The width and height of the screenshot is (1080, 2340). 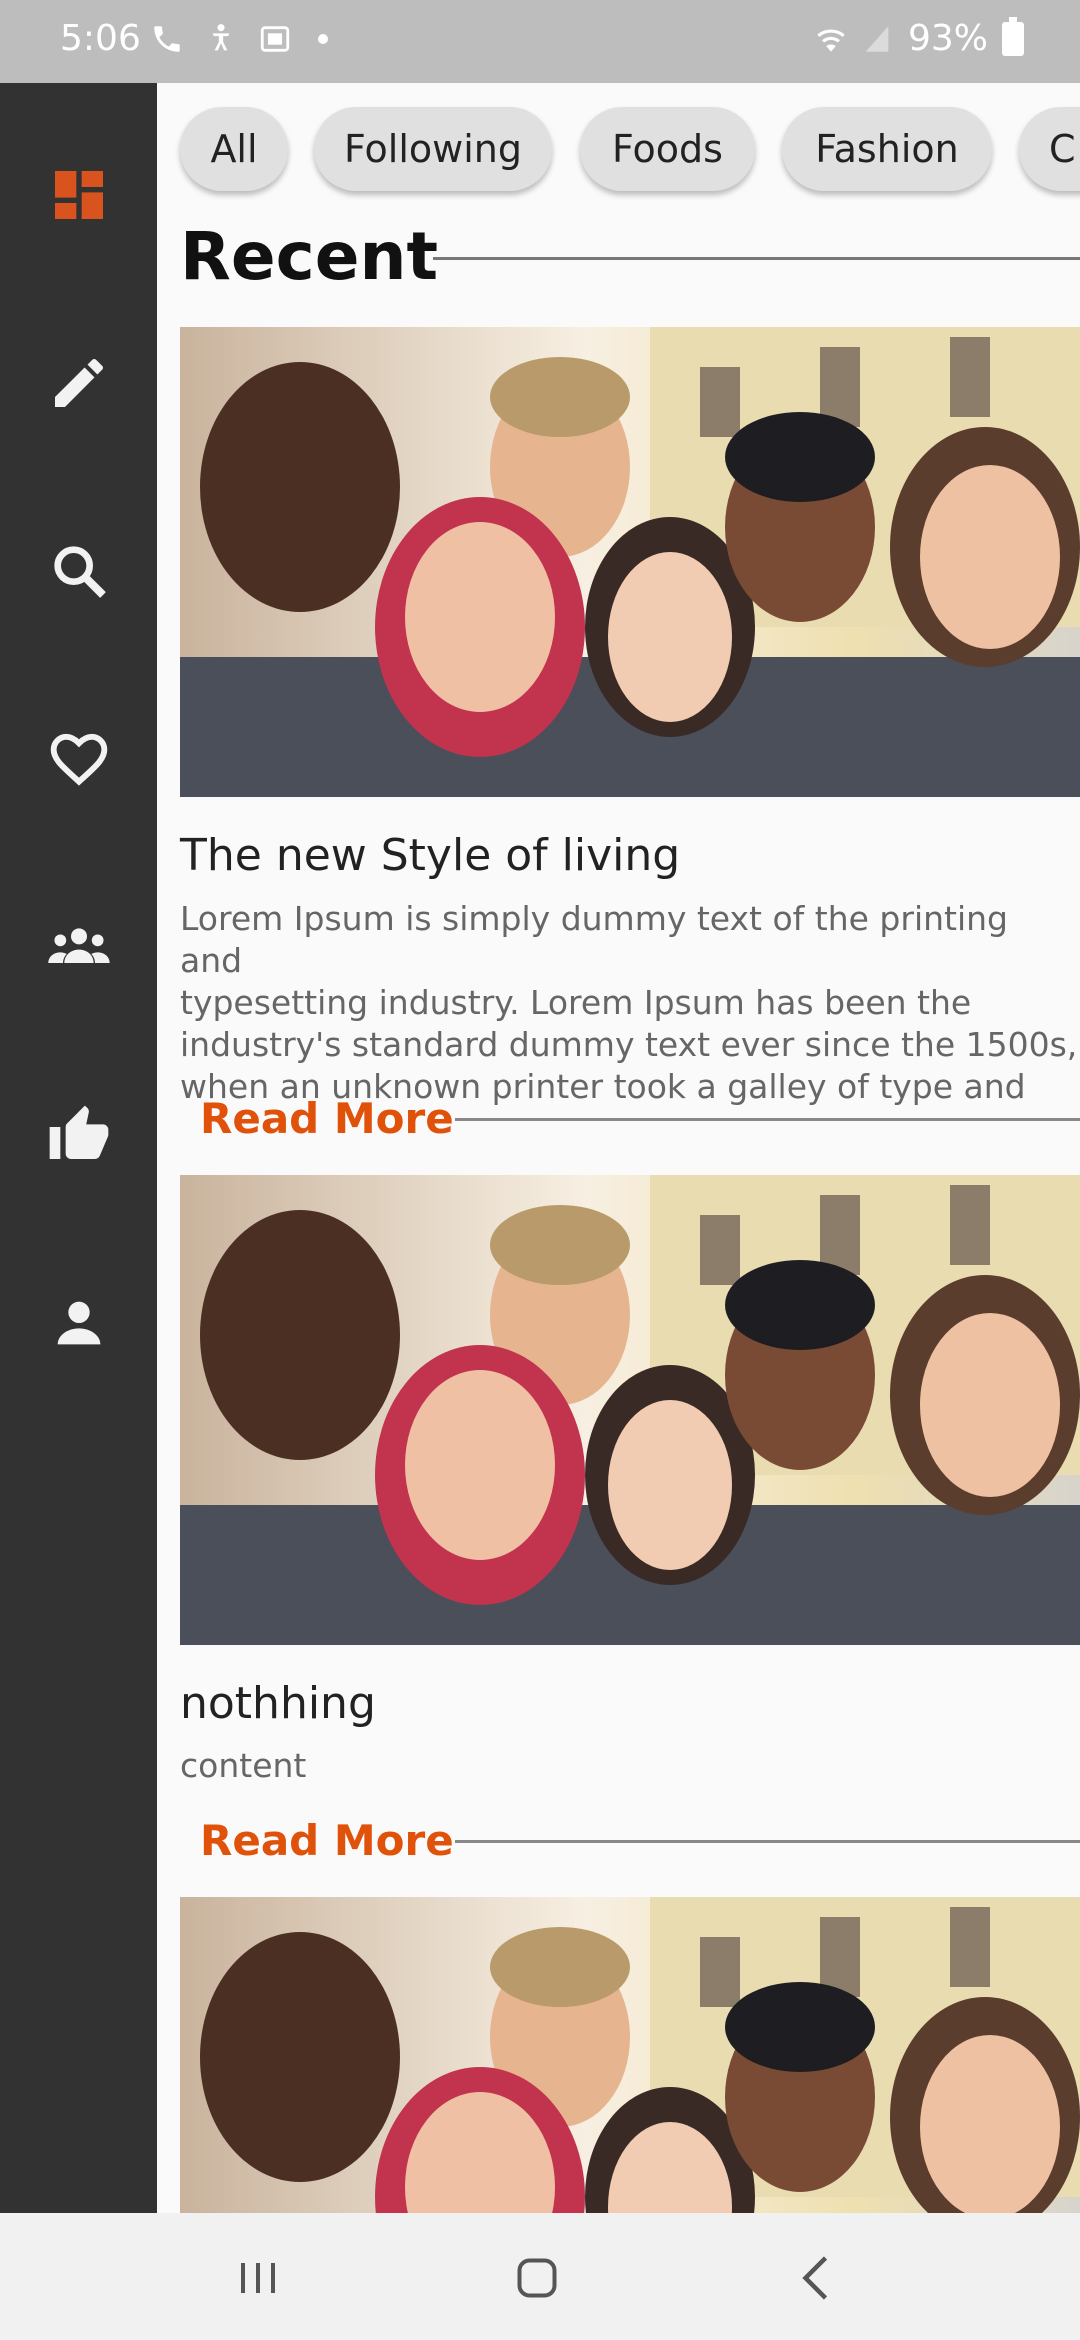 I want to click on recents-icon, so click(x=258, y=2278).